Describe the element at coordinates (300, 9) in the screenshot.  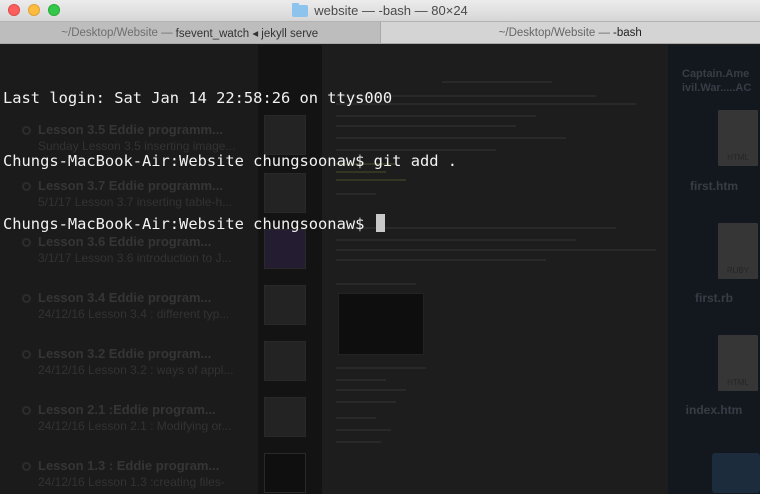
I see `folder-icon` at that location.